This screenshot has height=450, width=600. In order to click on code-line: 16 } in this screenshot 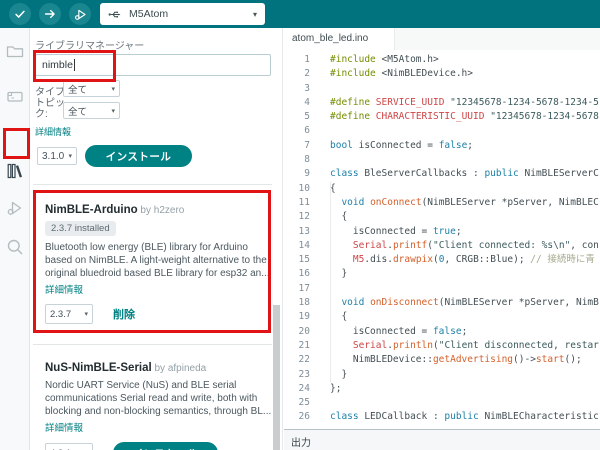, I will do `click(442, 274)`.